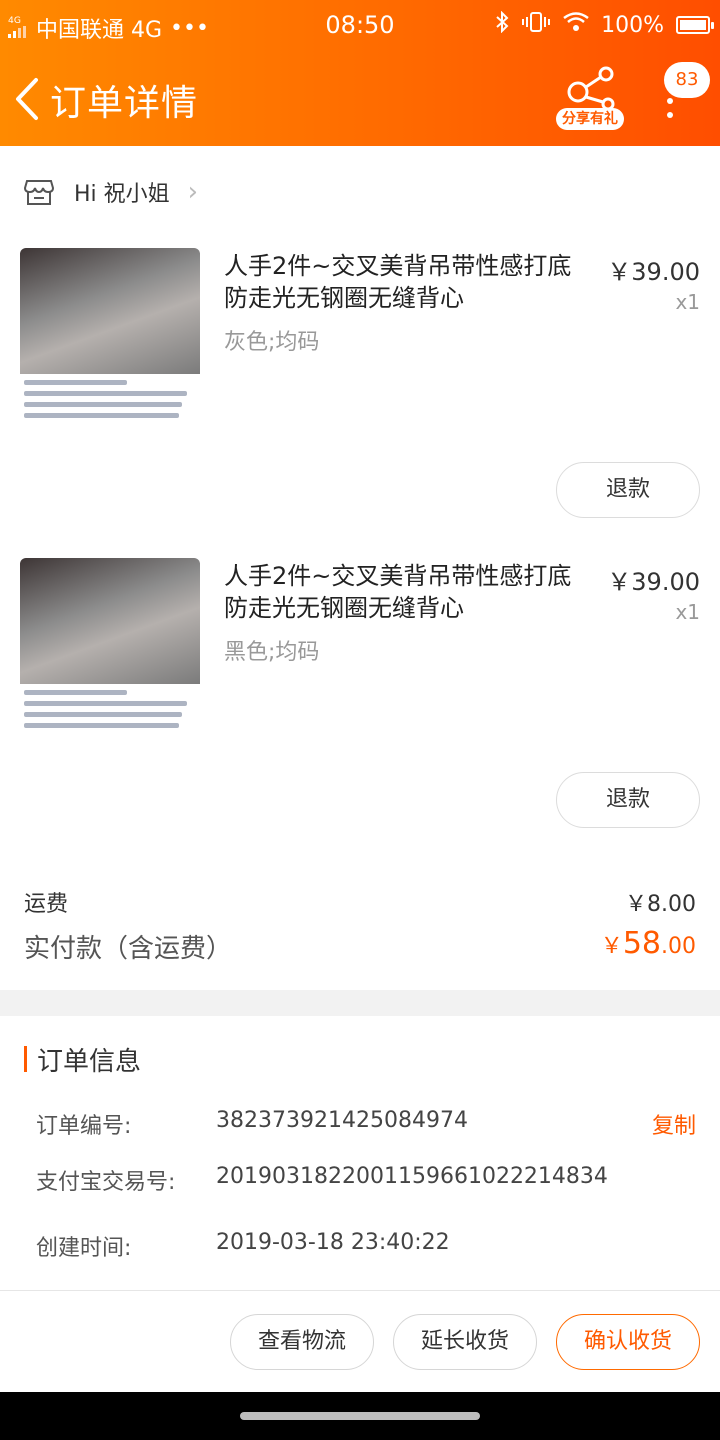 The height and width of the screenshot is (1440, 720). I want to click on total-currency: ￥, so click(611, 946).